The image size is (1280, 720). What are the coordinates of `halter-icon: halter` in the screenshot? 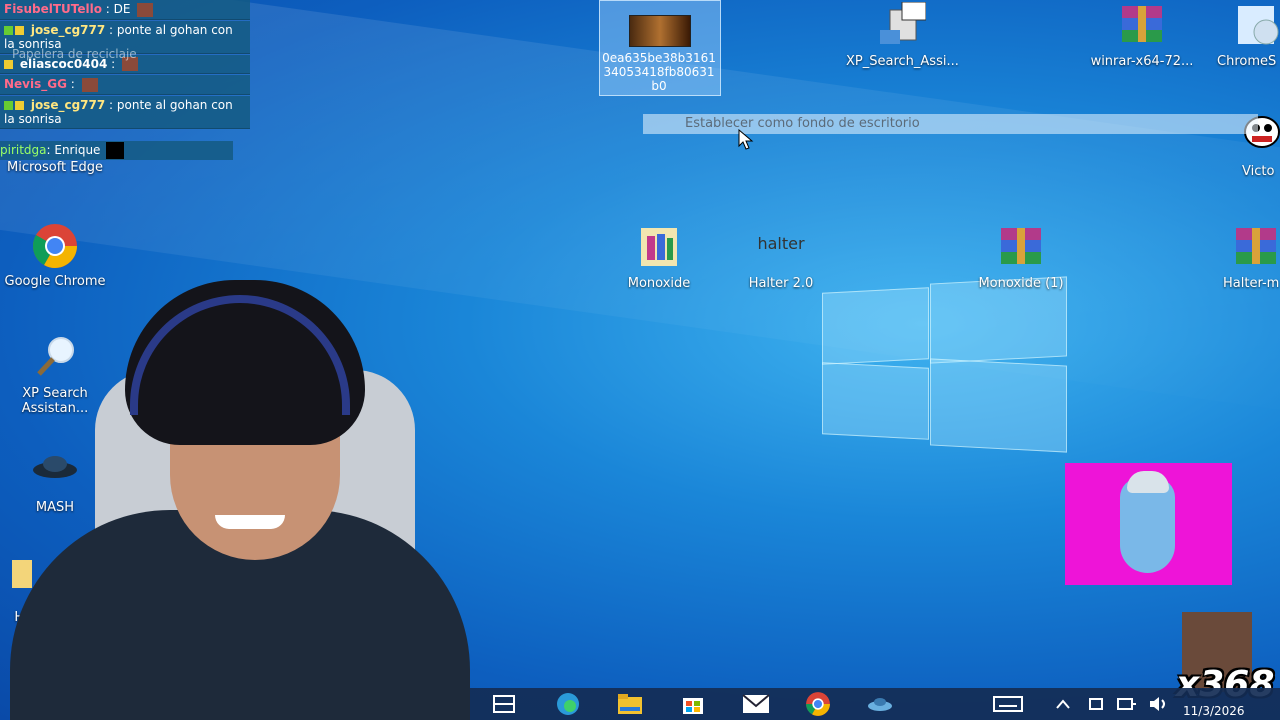 It's located at (781, 248).